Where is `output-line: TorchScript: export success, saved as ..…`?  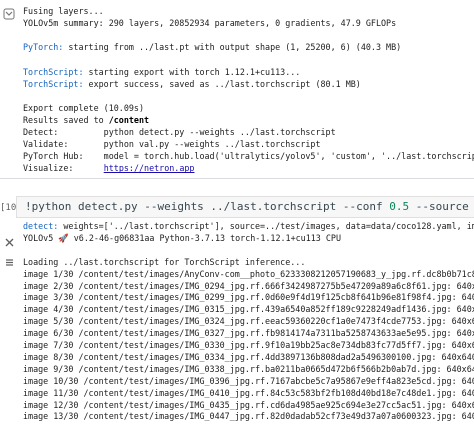 output-line: TorchScript: export success, saved as ..… is located at coordinates (192, 84).